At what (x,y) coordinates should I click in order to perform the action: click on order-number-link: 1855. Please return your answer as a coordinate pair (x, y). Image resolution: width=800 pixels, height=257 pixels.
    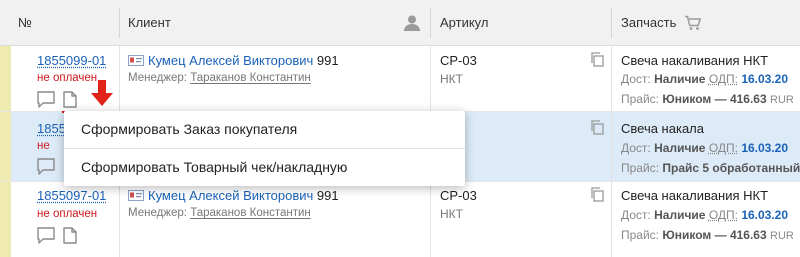
    Looking at the image, I should click on (51, 128).